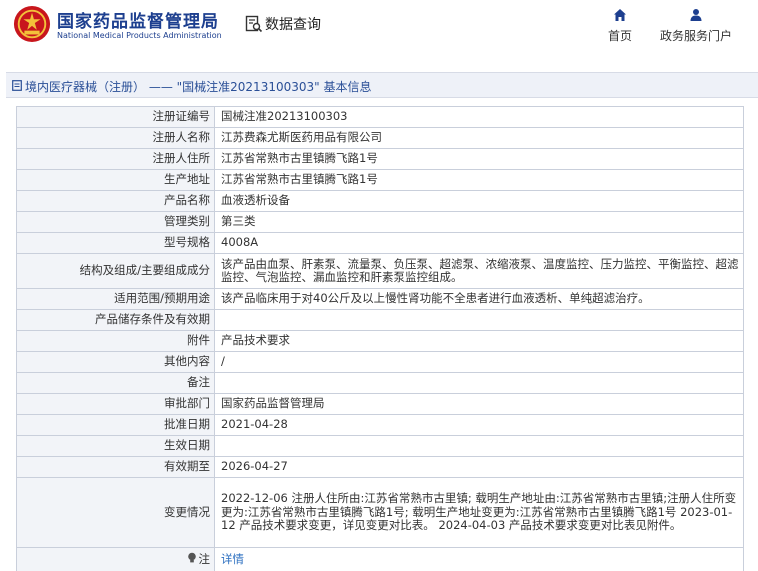 This screenshot has width=758, height=571. What do you see at coordinates (620, 26) in the screenshot?
I see `nav-home-link: 首页` at bounding box center [620, 26].